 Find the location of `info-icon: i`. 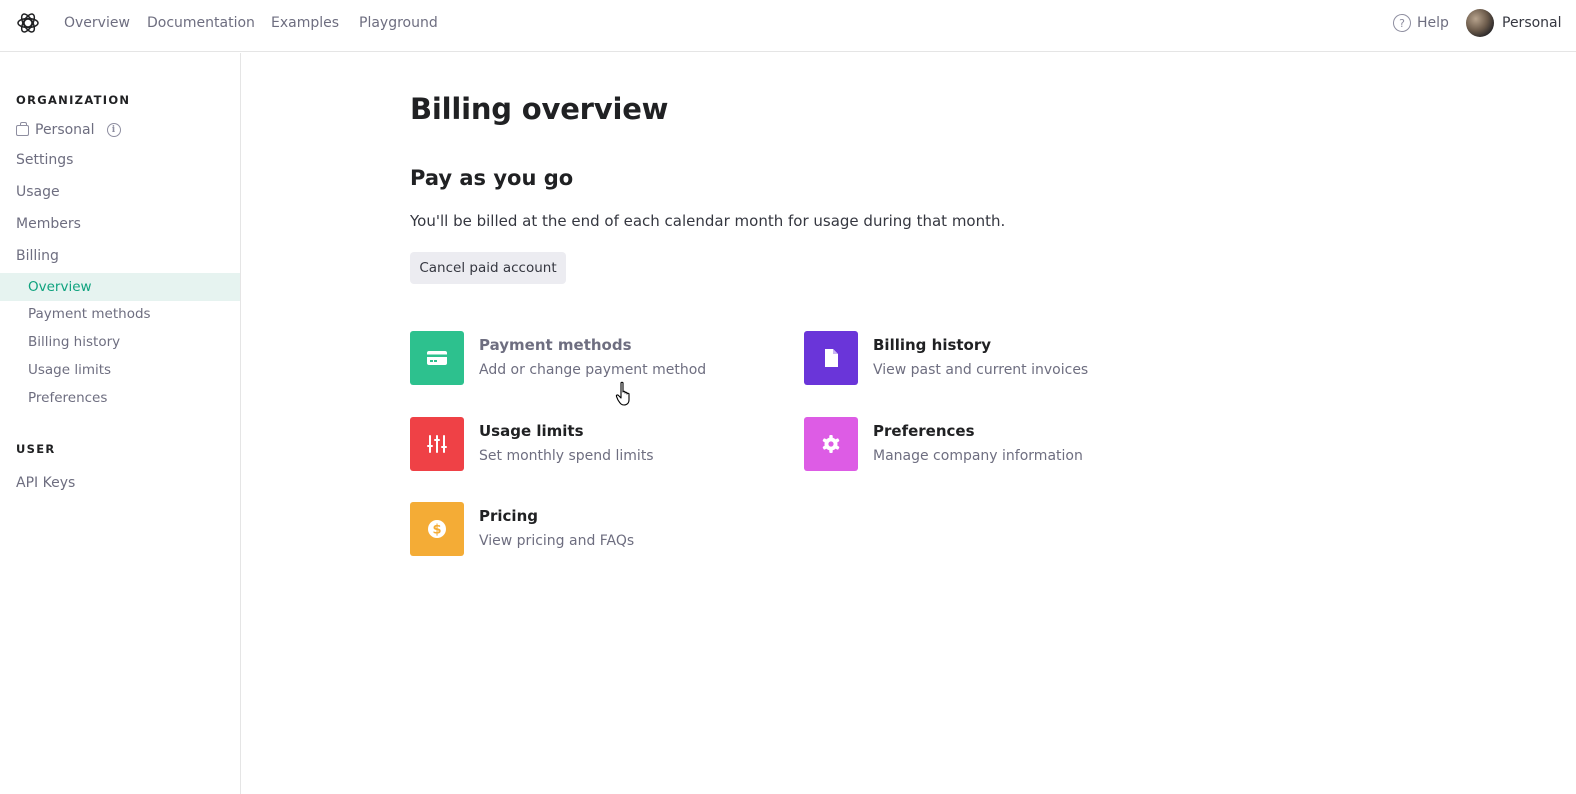

info-icon: i is located at coordinates (113, 130).